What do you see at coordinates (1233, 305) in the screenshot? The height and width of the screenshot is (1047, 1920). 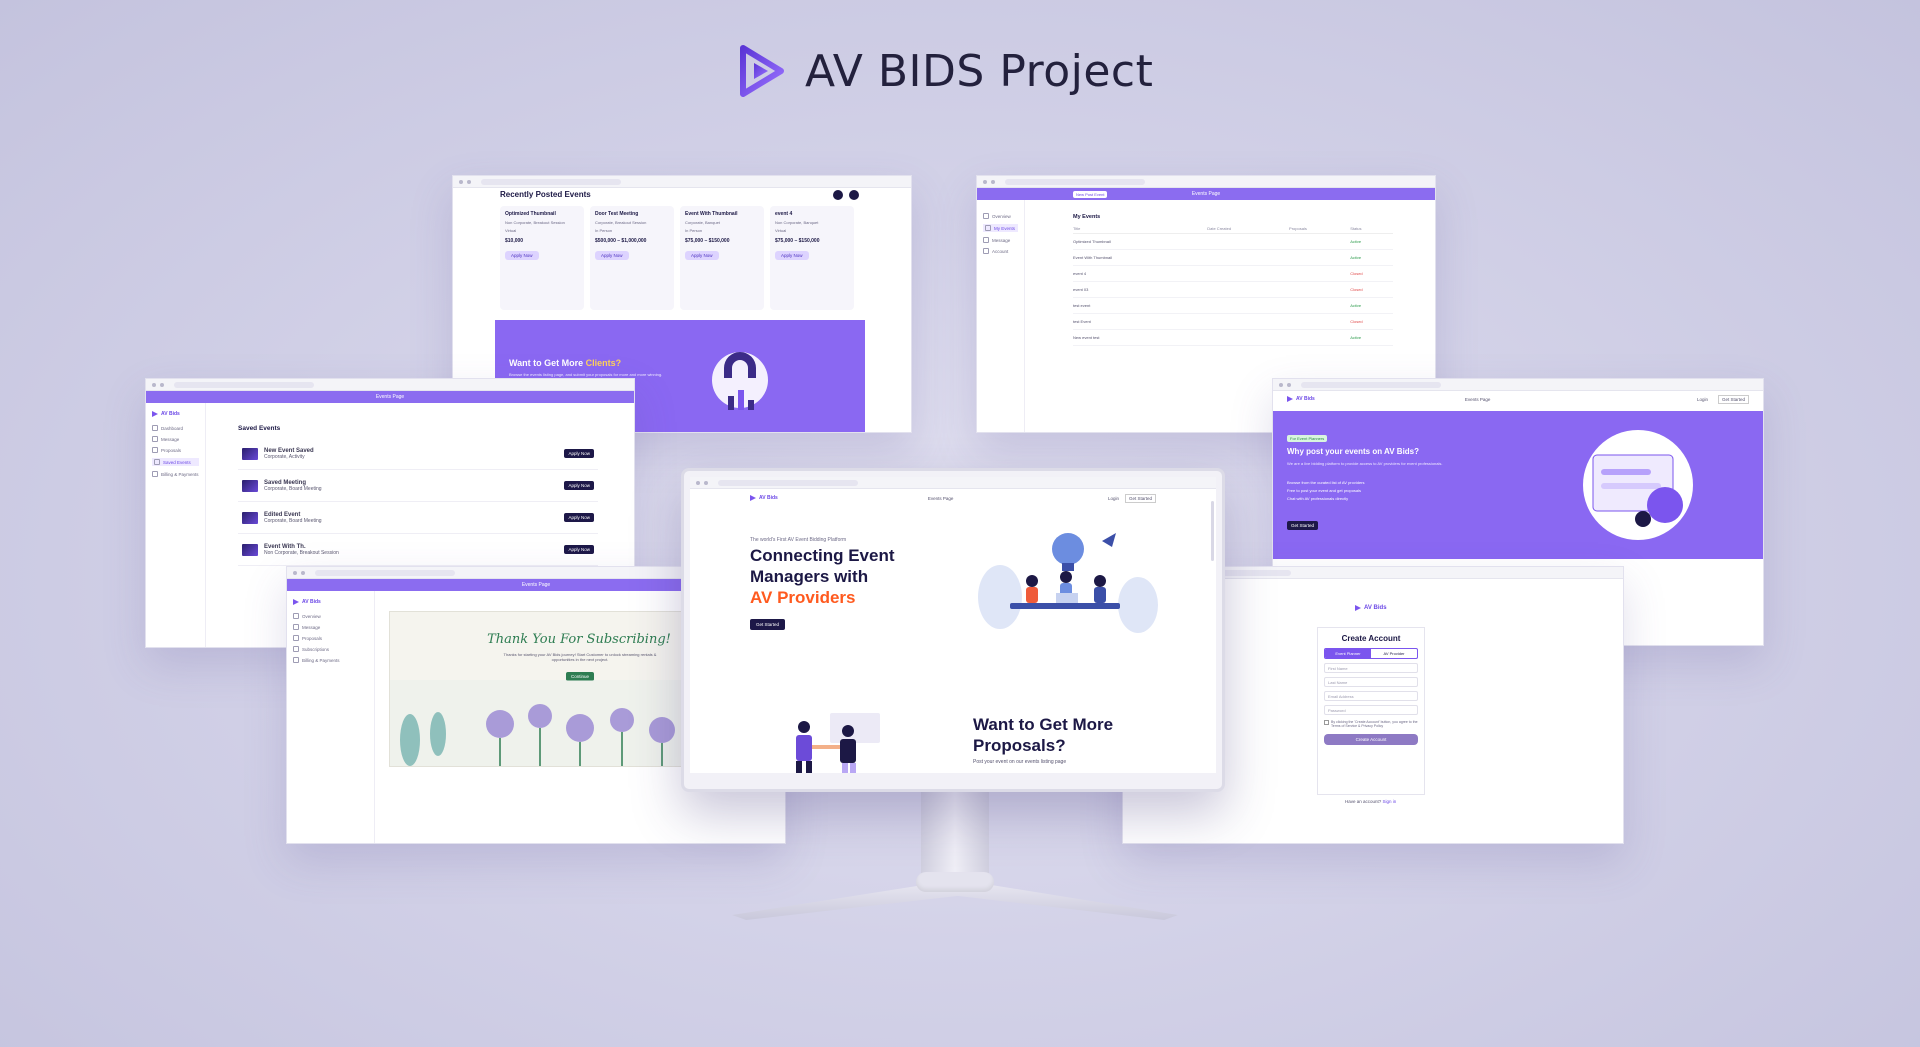 I see `table-row: test event Active` at bounding box center [1233, 305].